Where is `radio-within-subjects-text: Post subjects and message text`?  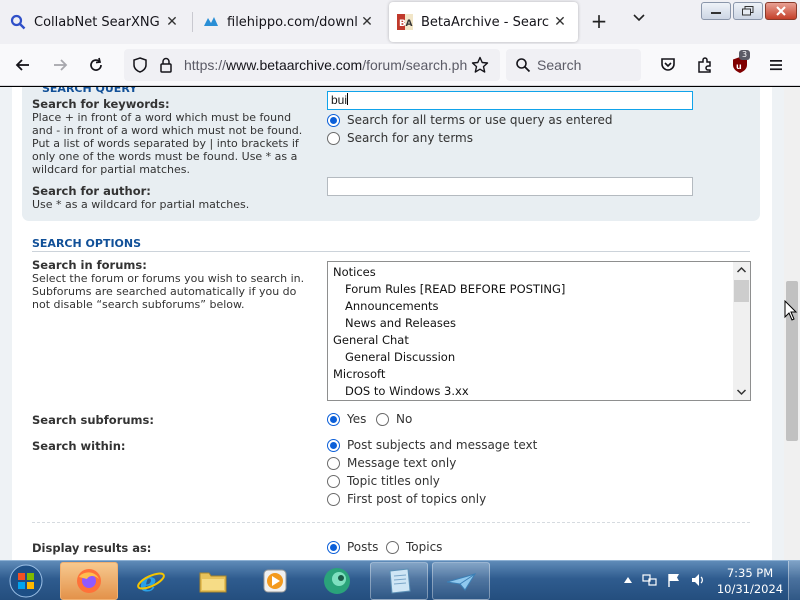 radio-within-subjects-text: Post subjects and message text is located at coordinates (432, 445).